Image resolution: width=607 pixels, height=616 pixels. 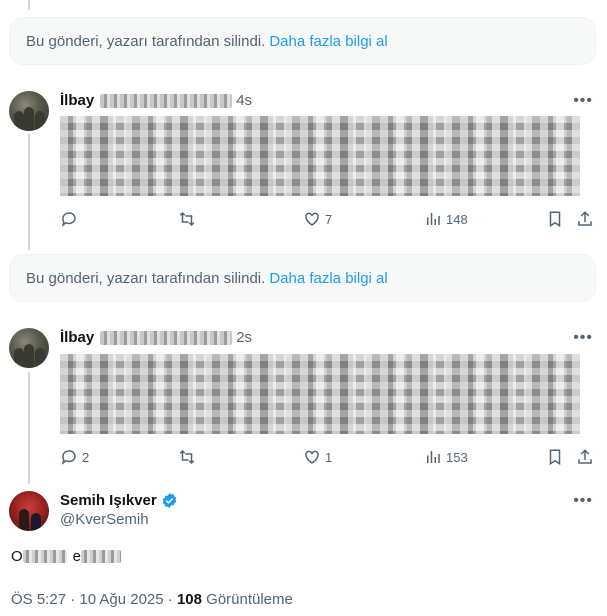 What do you see at coordinates (169, 500) in the screenshot?
I see `verified-badge-icon` at bounding box center [169, 500].